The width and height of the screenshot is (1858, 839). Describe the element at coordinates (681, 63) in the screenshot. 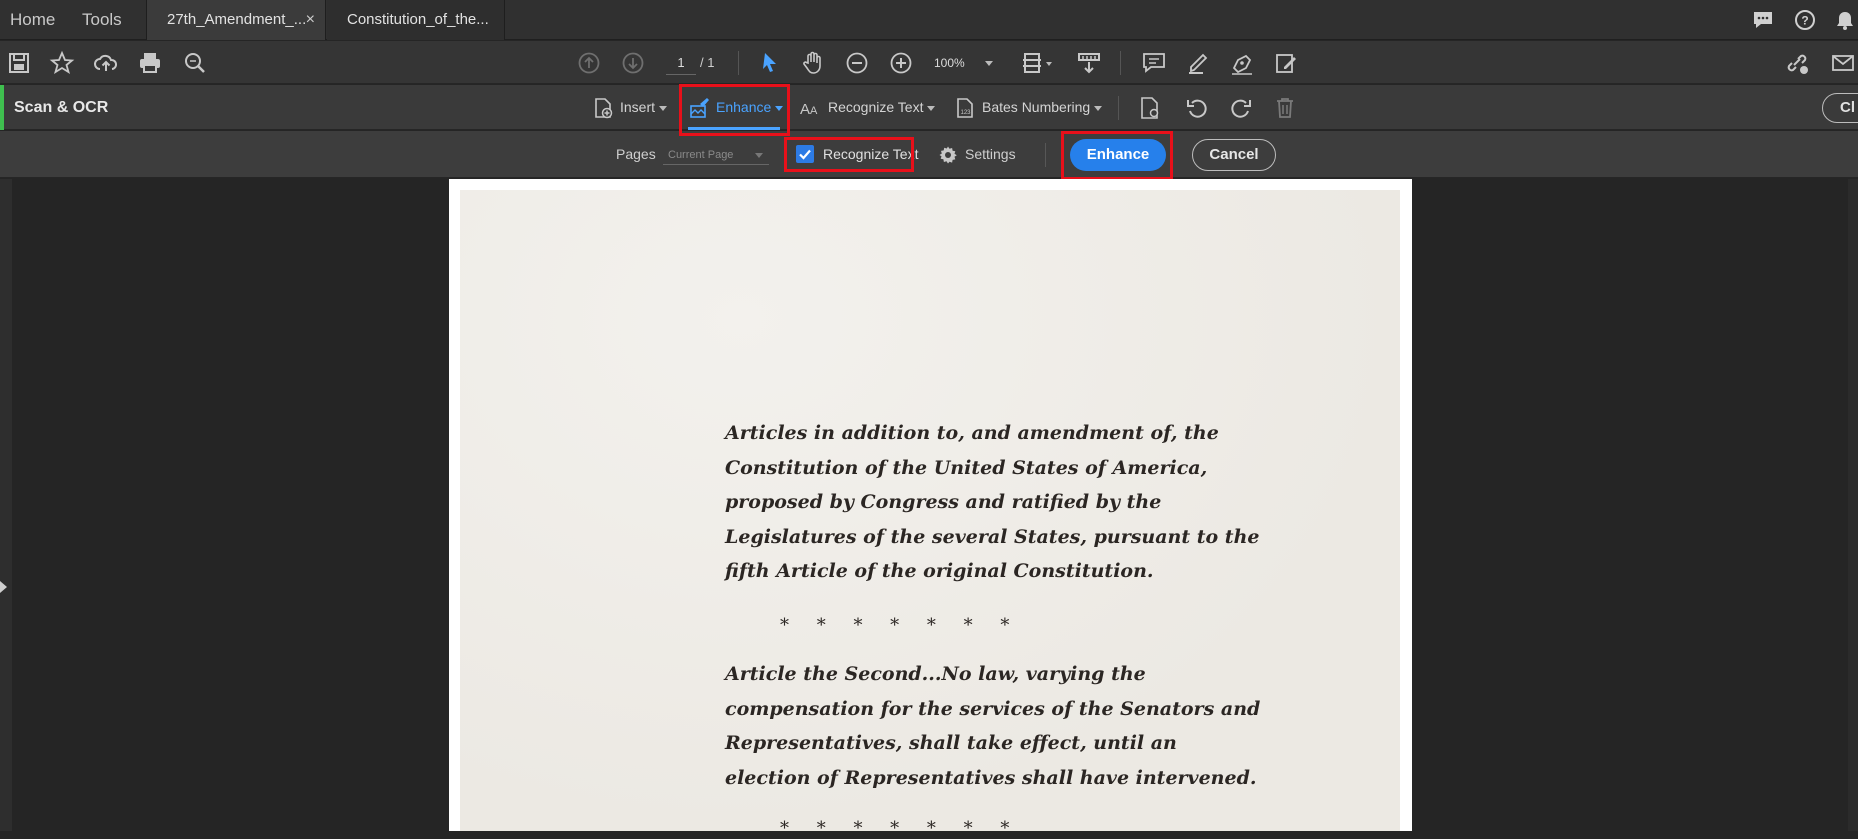

I see `page-number-input: 1` at that location.